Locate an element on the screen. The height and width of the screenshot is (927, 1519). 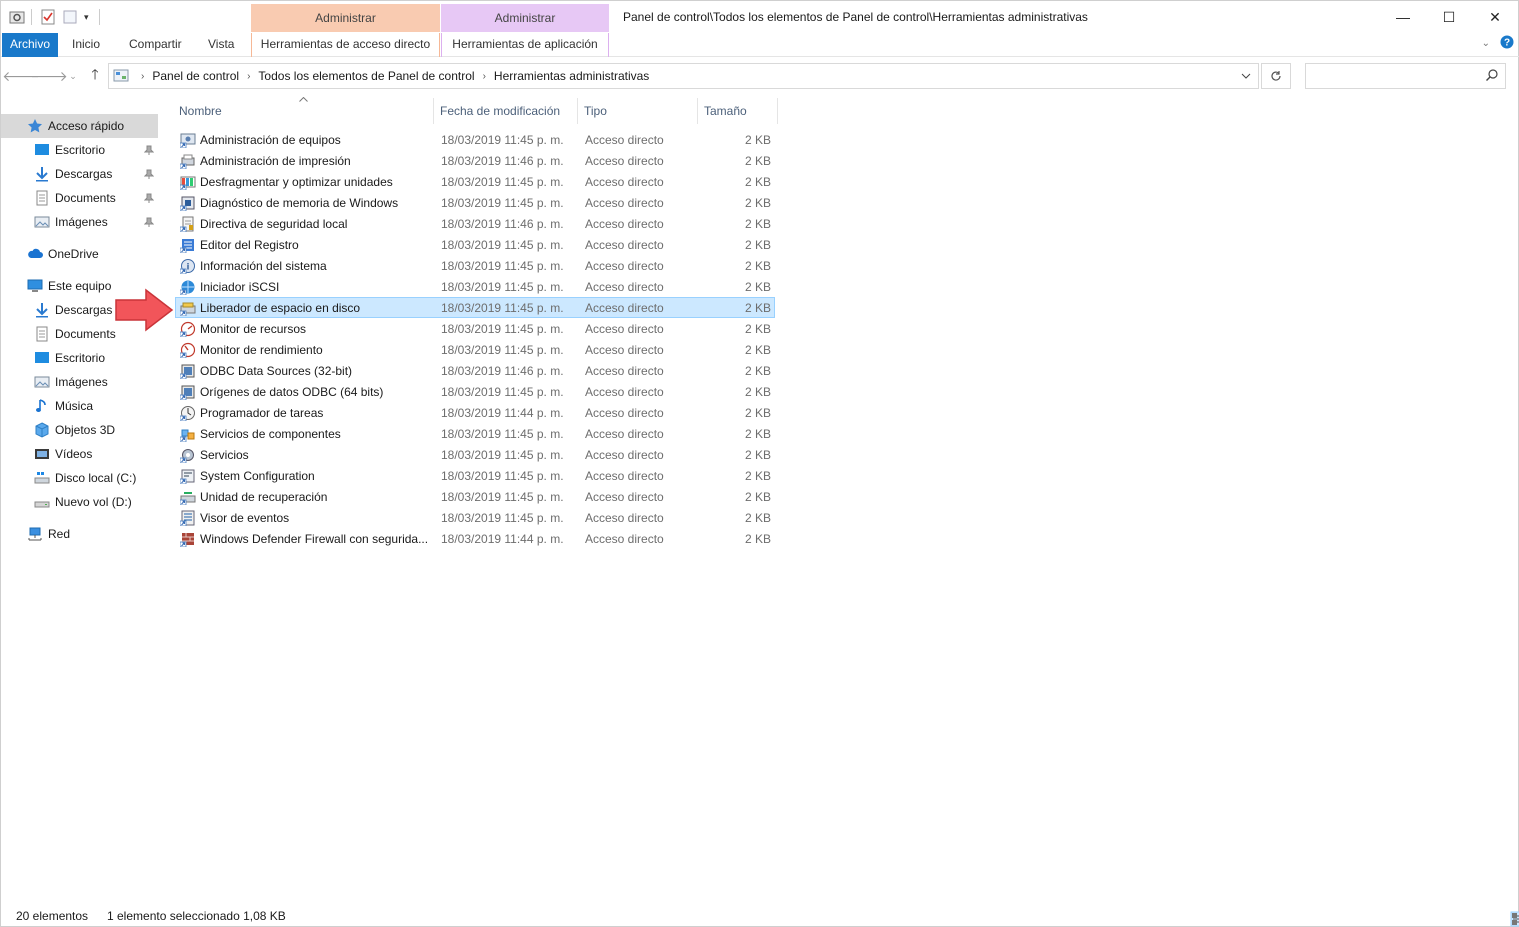
customize-toolbar-icon: ▾ is located at coordinates (86, 17).